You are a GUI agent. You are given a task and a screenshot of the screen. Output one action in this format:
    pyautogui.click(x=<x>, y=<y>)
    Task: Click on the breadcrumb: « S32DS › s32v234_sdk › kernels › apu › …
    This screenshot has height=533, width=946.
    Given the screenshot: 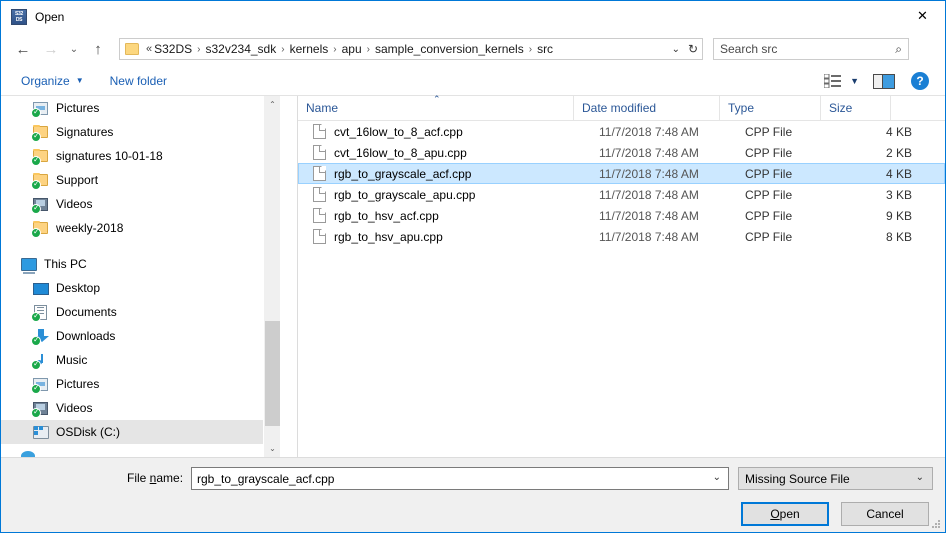 What is the action you would take?
    pyautogui.click(x=411, y=49)
    